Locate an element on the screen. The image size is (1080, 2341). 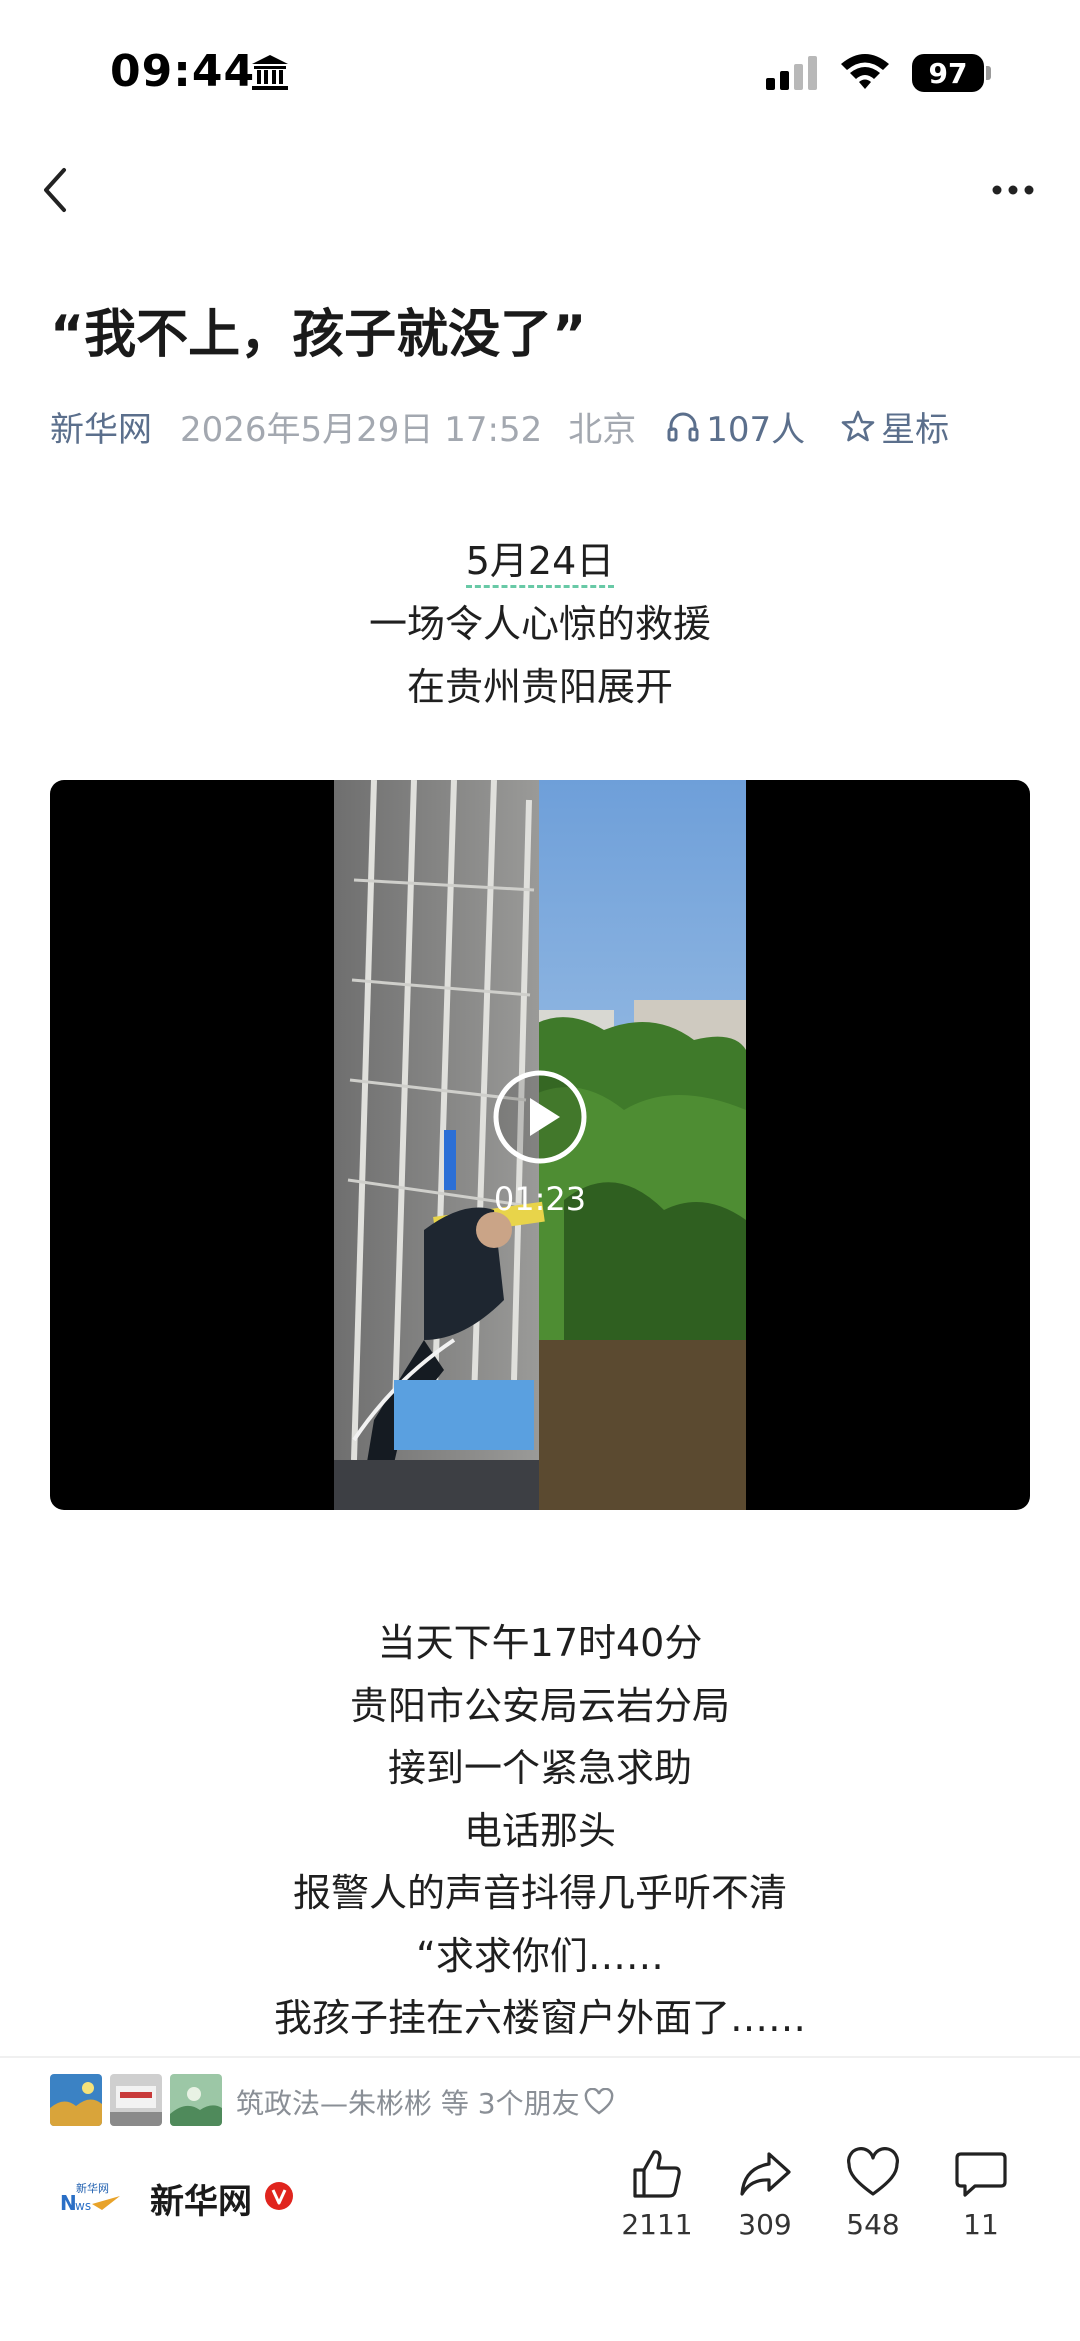
xinhua-logo: 新华网 N ws is located at coordinates (93, 2196).